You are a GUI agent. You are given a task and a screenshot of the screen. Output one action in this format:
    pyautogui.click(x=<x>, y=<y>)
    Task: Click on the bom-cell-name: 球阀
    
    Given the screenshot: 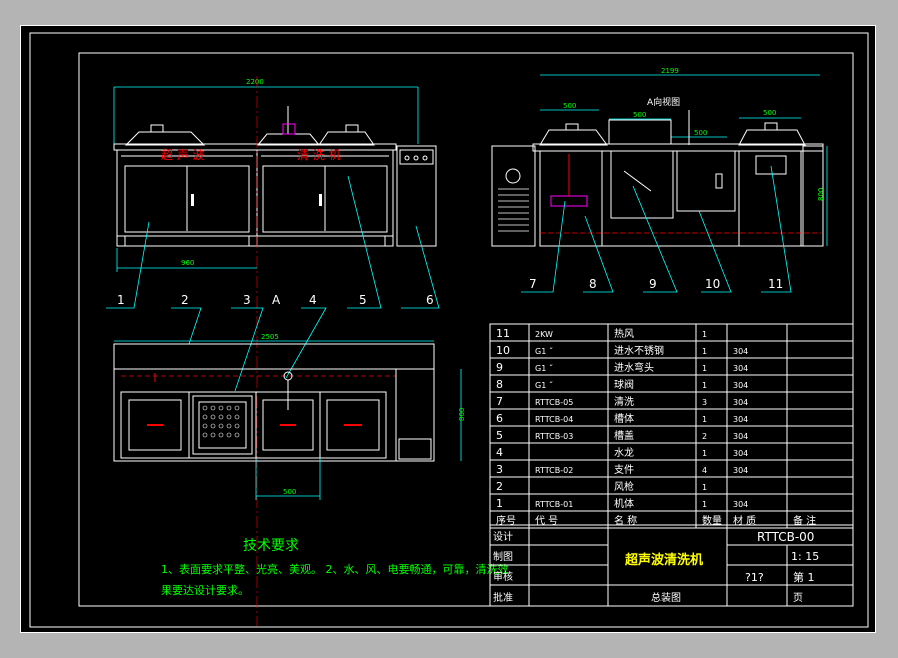 What is the action you would take?
    pyautogui.click(x=624, y=384)
    